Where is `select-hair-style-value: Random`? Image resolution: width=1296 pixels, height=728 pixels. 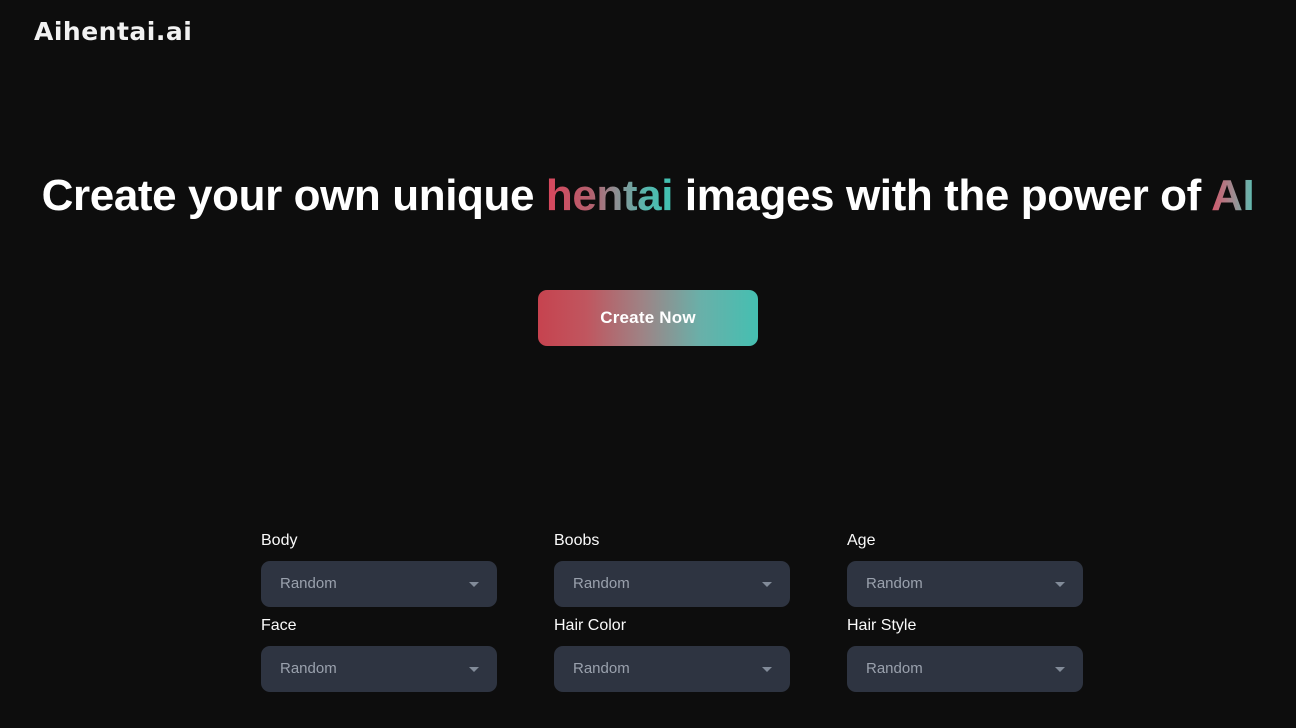 select-hair-style-value: Random is located at coordinates (894, 668).